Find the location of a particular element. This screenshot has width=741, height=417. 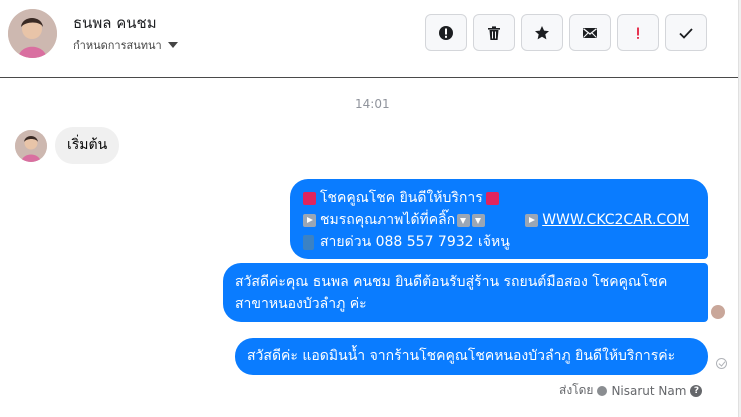

assign-conversation-dropdown: กำหนดการสนทนา is located at coordinates (125, 45).